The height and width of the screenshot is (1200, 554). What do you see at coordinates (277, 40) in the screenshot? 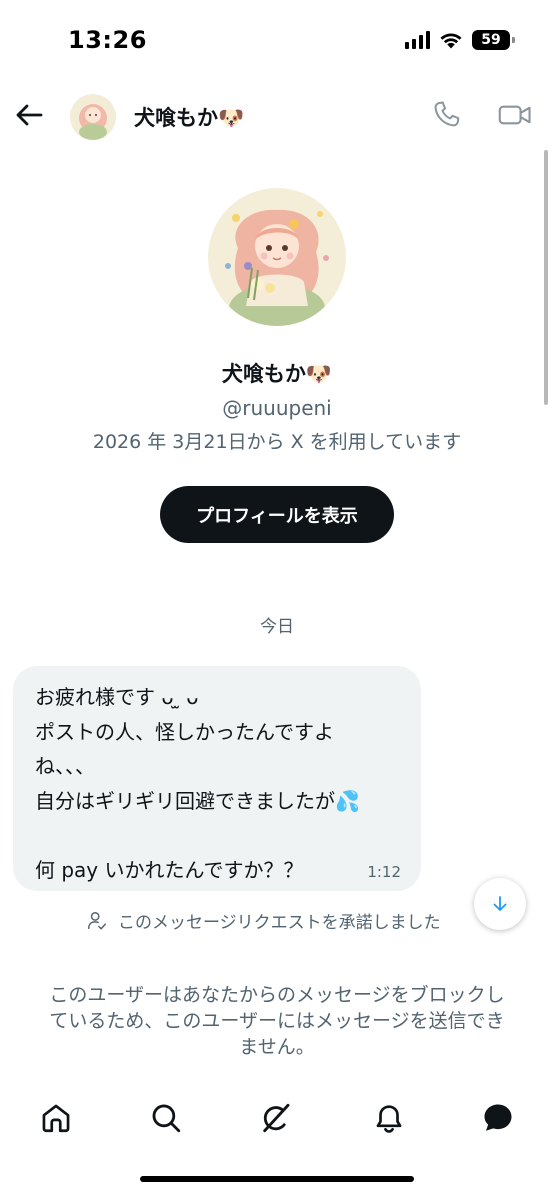
I see `status-bar: 13:26 59` at bounding box center [277, 40].